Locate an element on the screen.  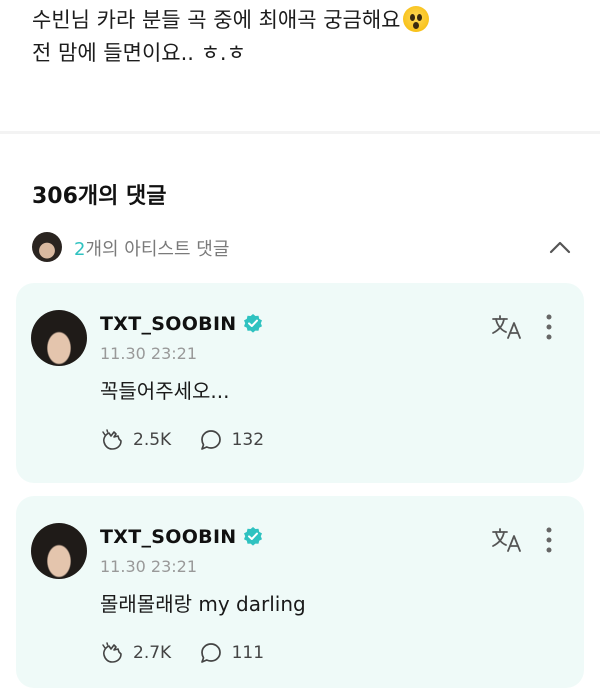
reply-count: 132 is located at coordinates (248, 440).